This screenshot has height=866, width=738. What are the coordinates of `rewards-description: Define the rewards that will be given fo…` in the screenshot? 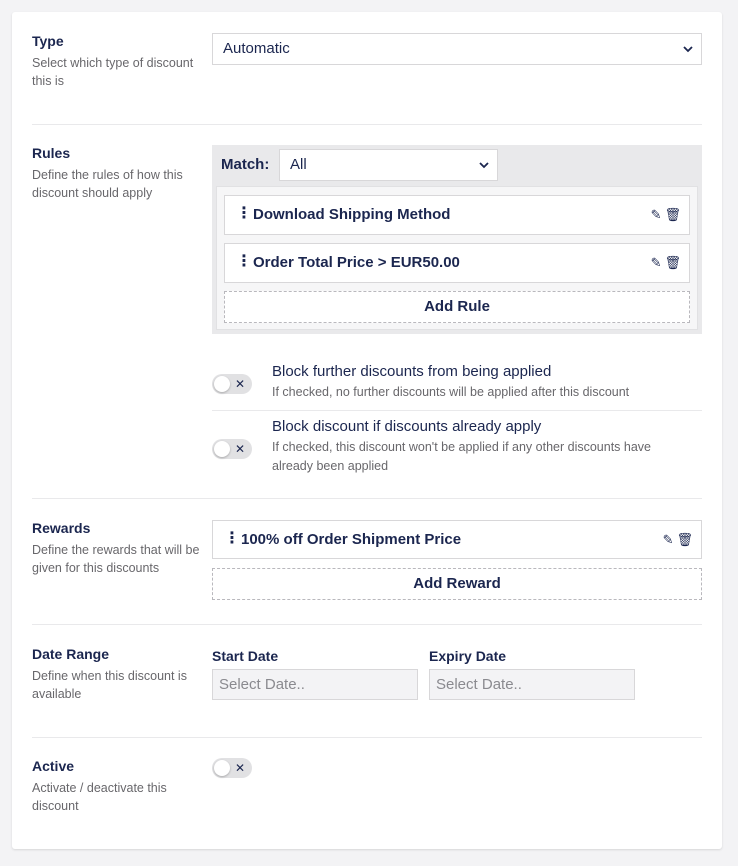 It's located at (116, 559).